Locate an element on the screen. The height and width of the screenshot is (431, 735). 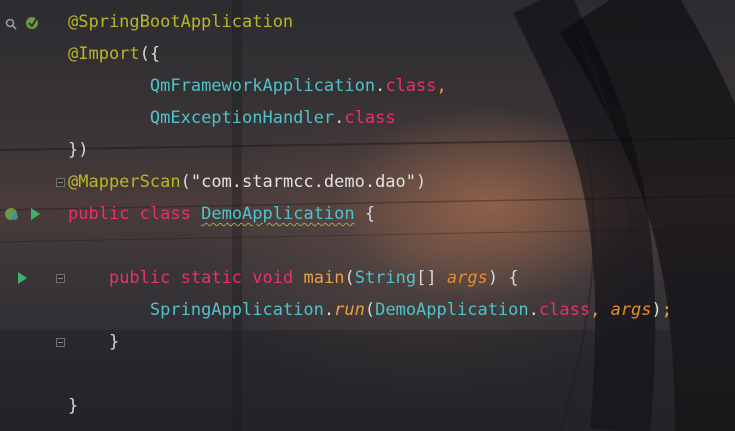
semicolon-token: ; is located at coordinates (667, 310).